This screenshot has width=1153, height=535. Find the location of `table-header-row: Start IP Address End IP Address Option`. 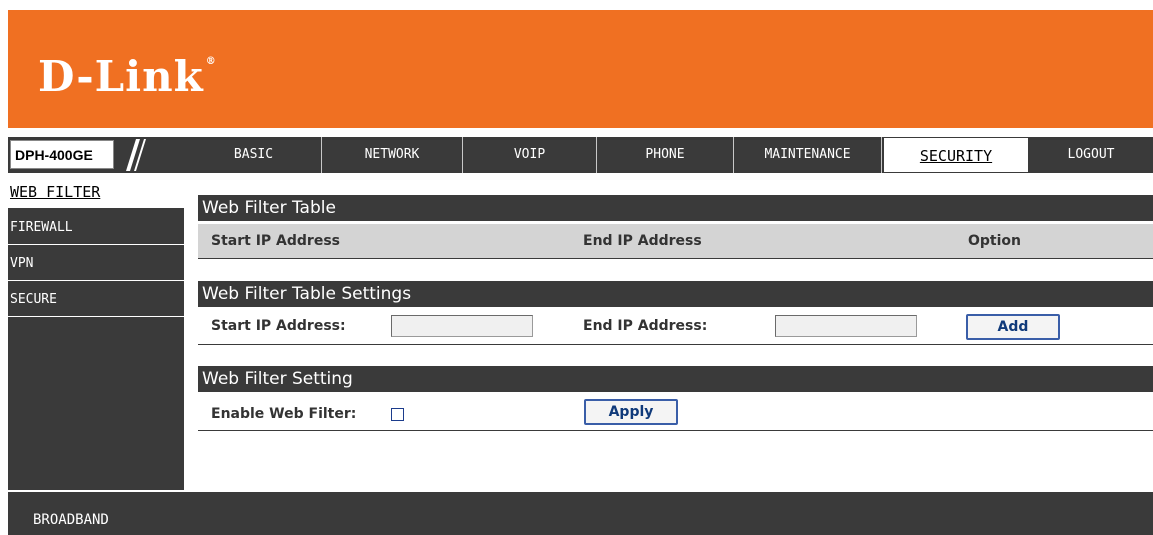

table-header-row: Start IP Address End IP Address Option is located at coordinates (675, 241).